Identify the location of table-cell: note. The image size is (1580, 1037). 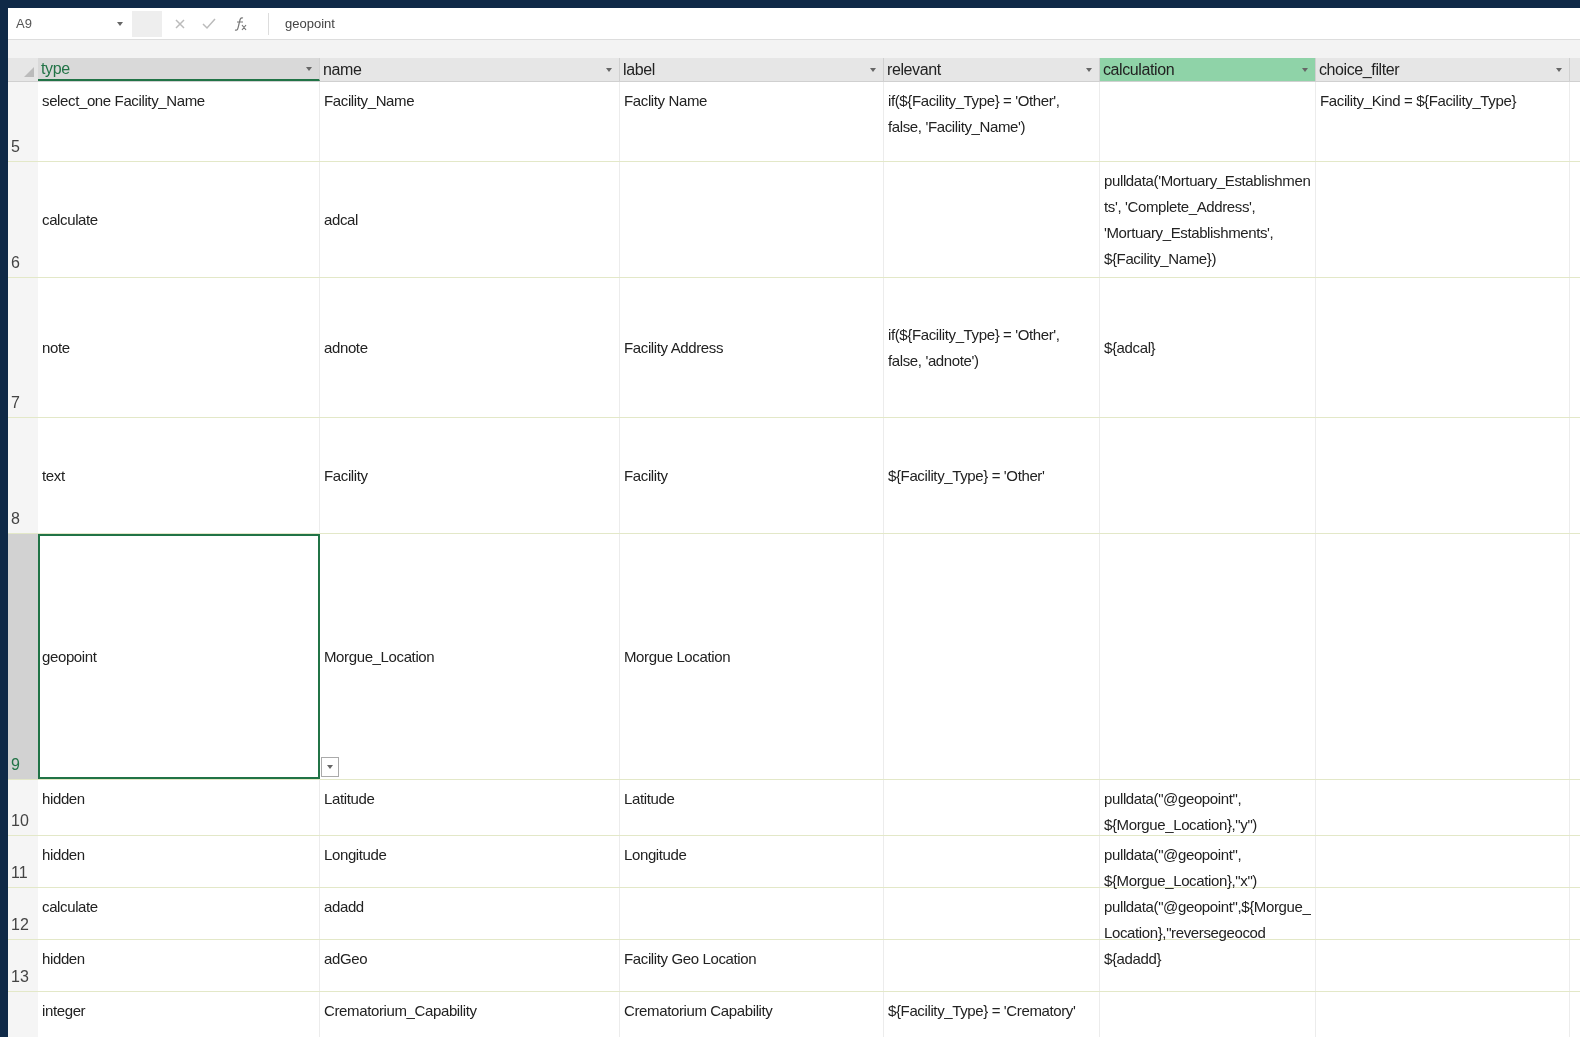
(179, 347).